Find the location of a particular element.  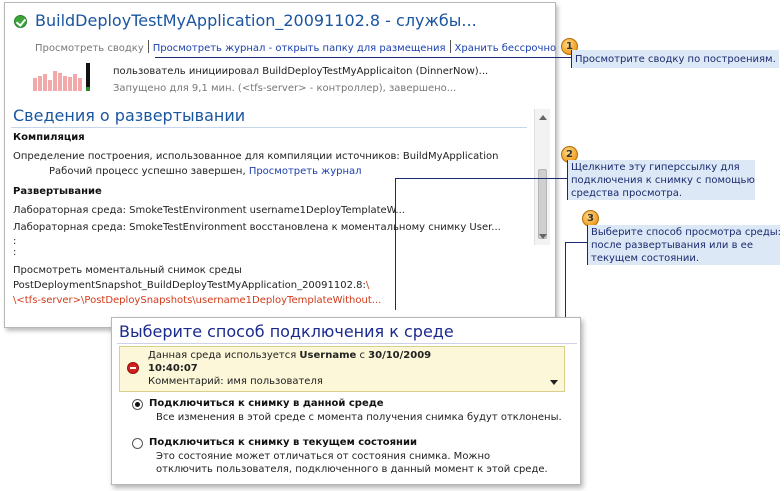

dialog-title: Выберите способ подключения к среде is located at coordinates (286, 331).